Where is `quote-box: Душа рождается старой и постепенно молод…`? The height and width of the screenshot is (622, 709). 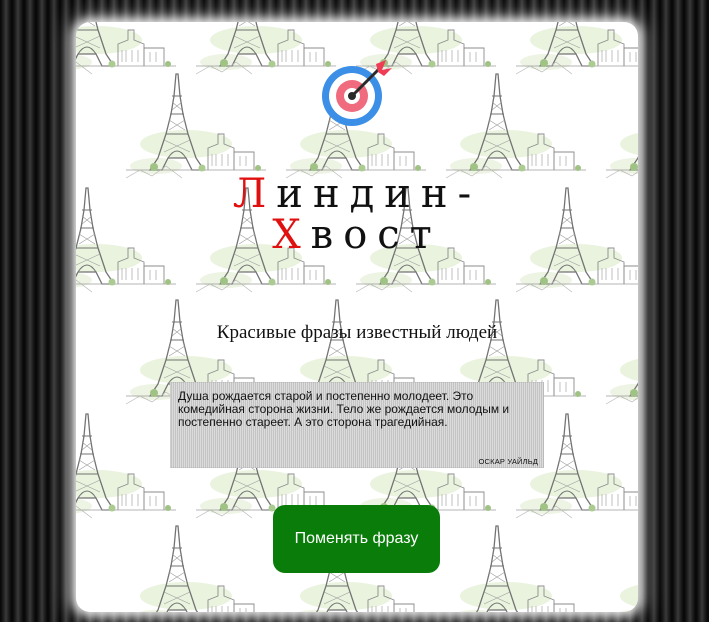 quote-box: Душа рождается старой и постепенно молод… is located at coordinates (357, 425).